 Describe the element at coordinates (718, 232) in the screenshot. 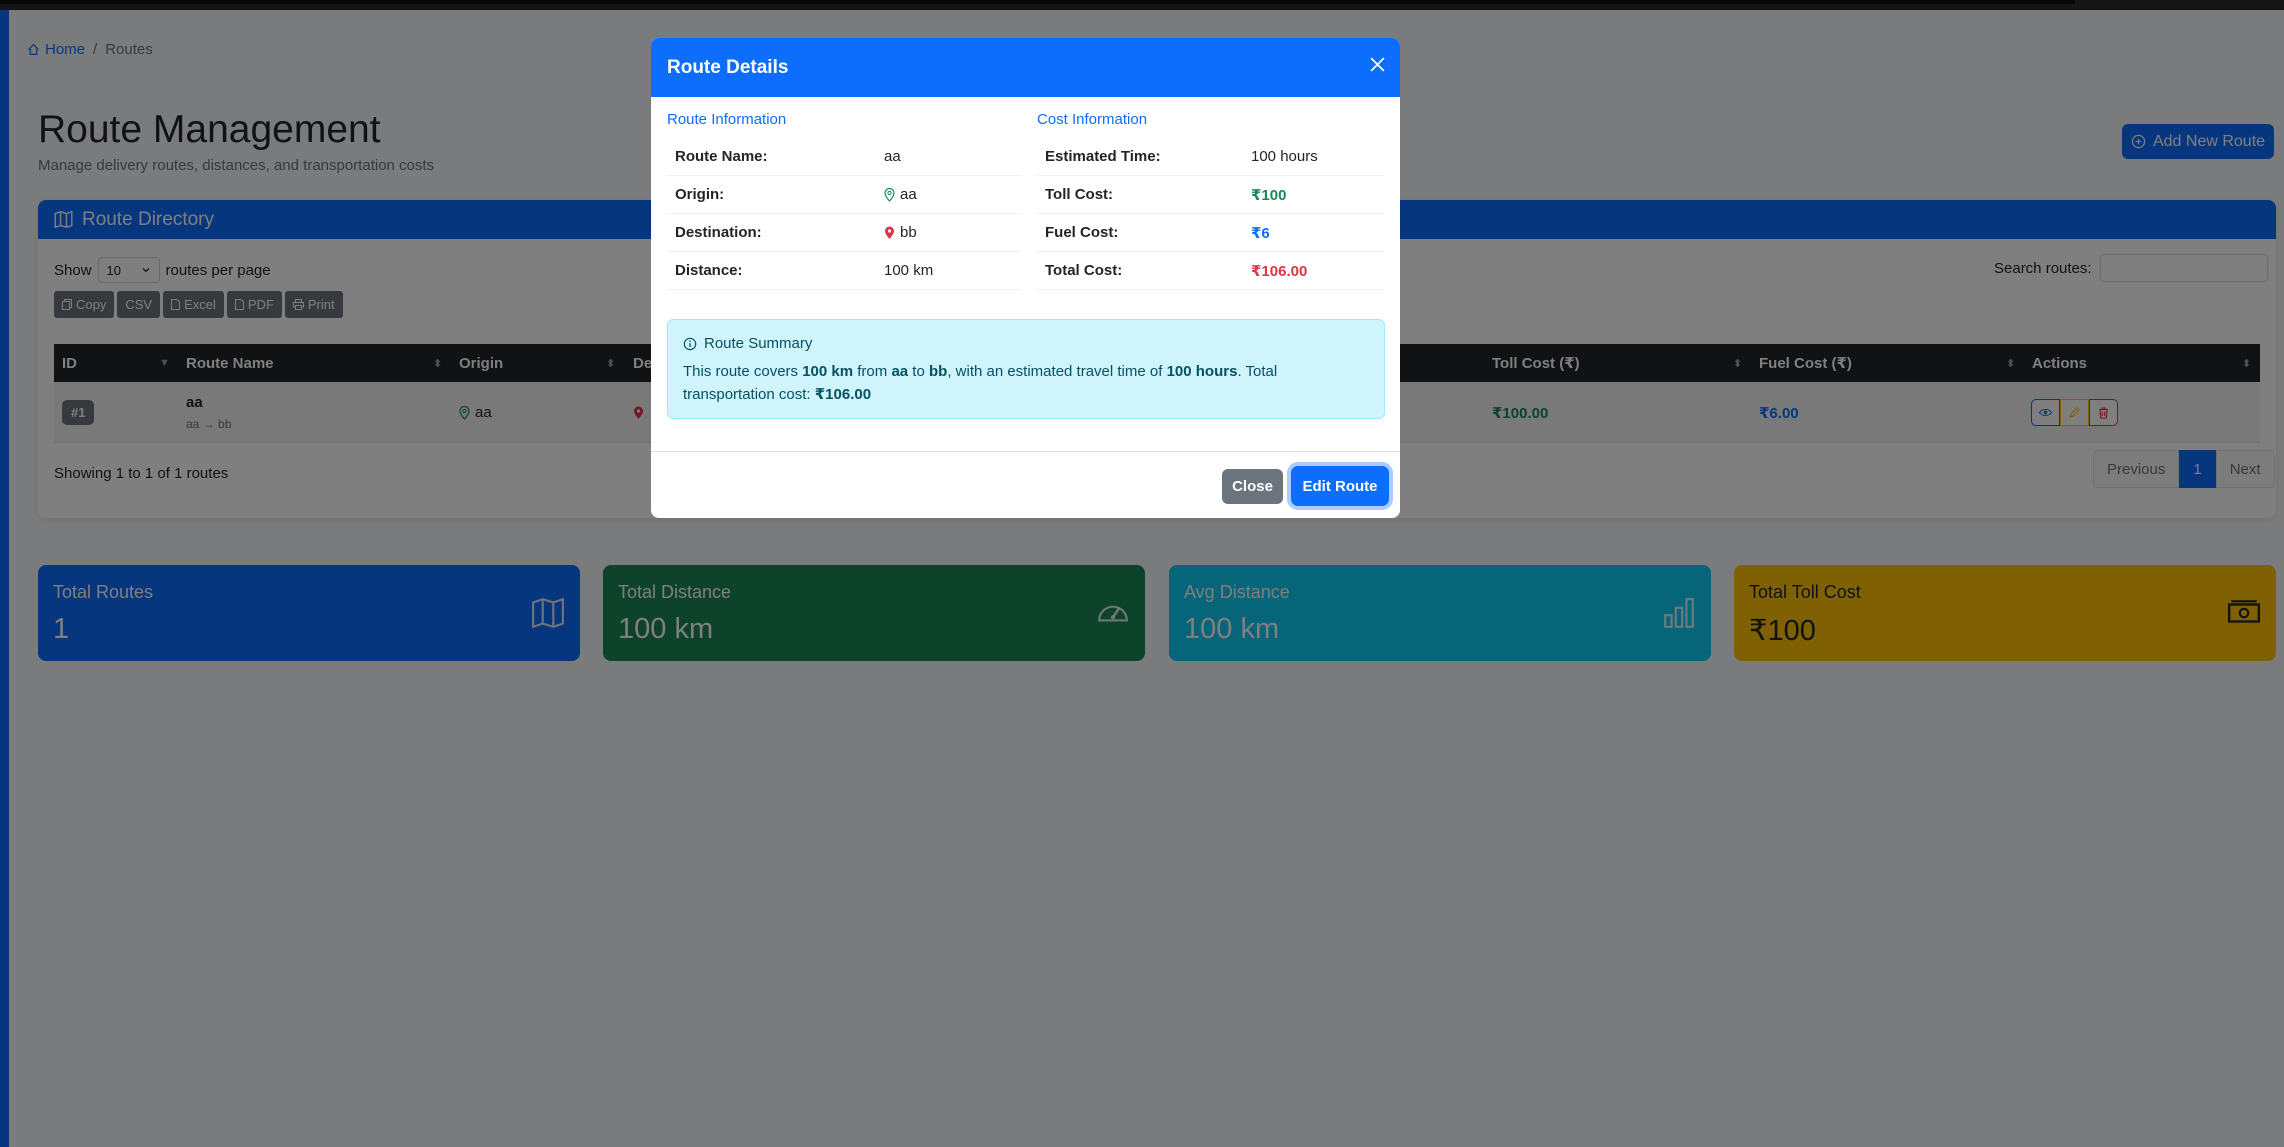

I see `destination-label: Destination:` at that location.